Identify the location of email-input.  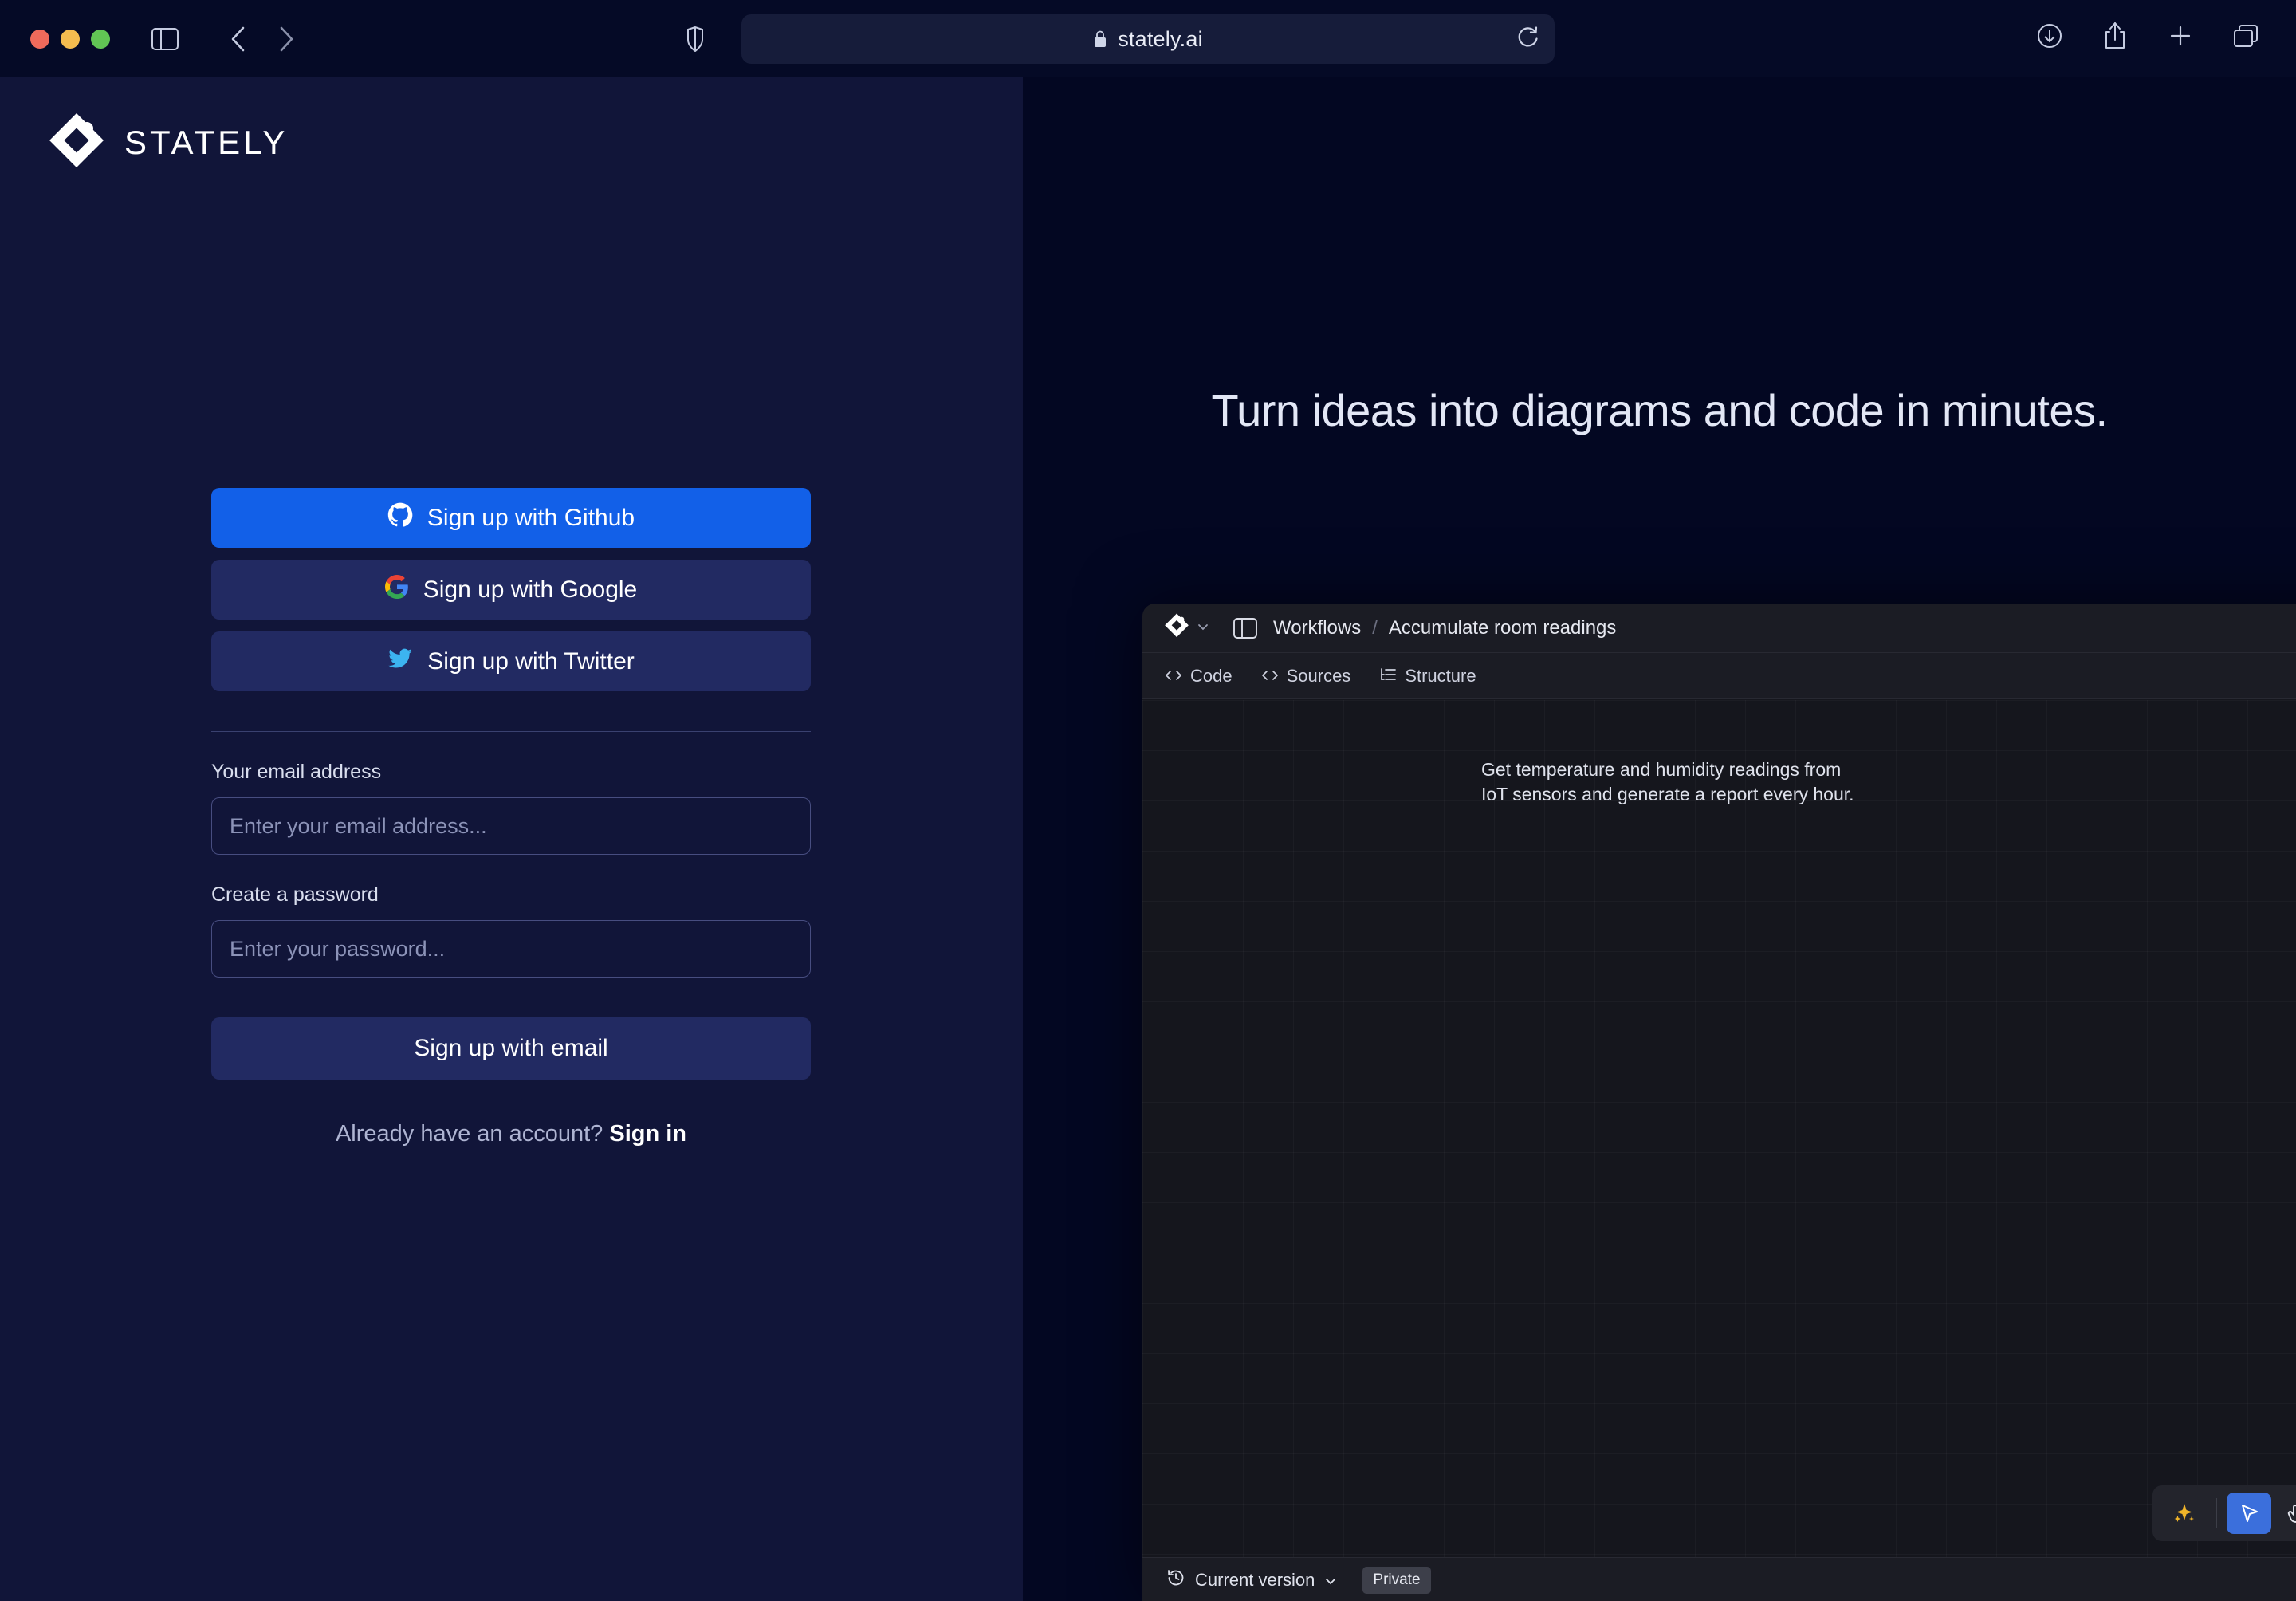
(511, 826).